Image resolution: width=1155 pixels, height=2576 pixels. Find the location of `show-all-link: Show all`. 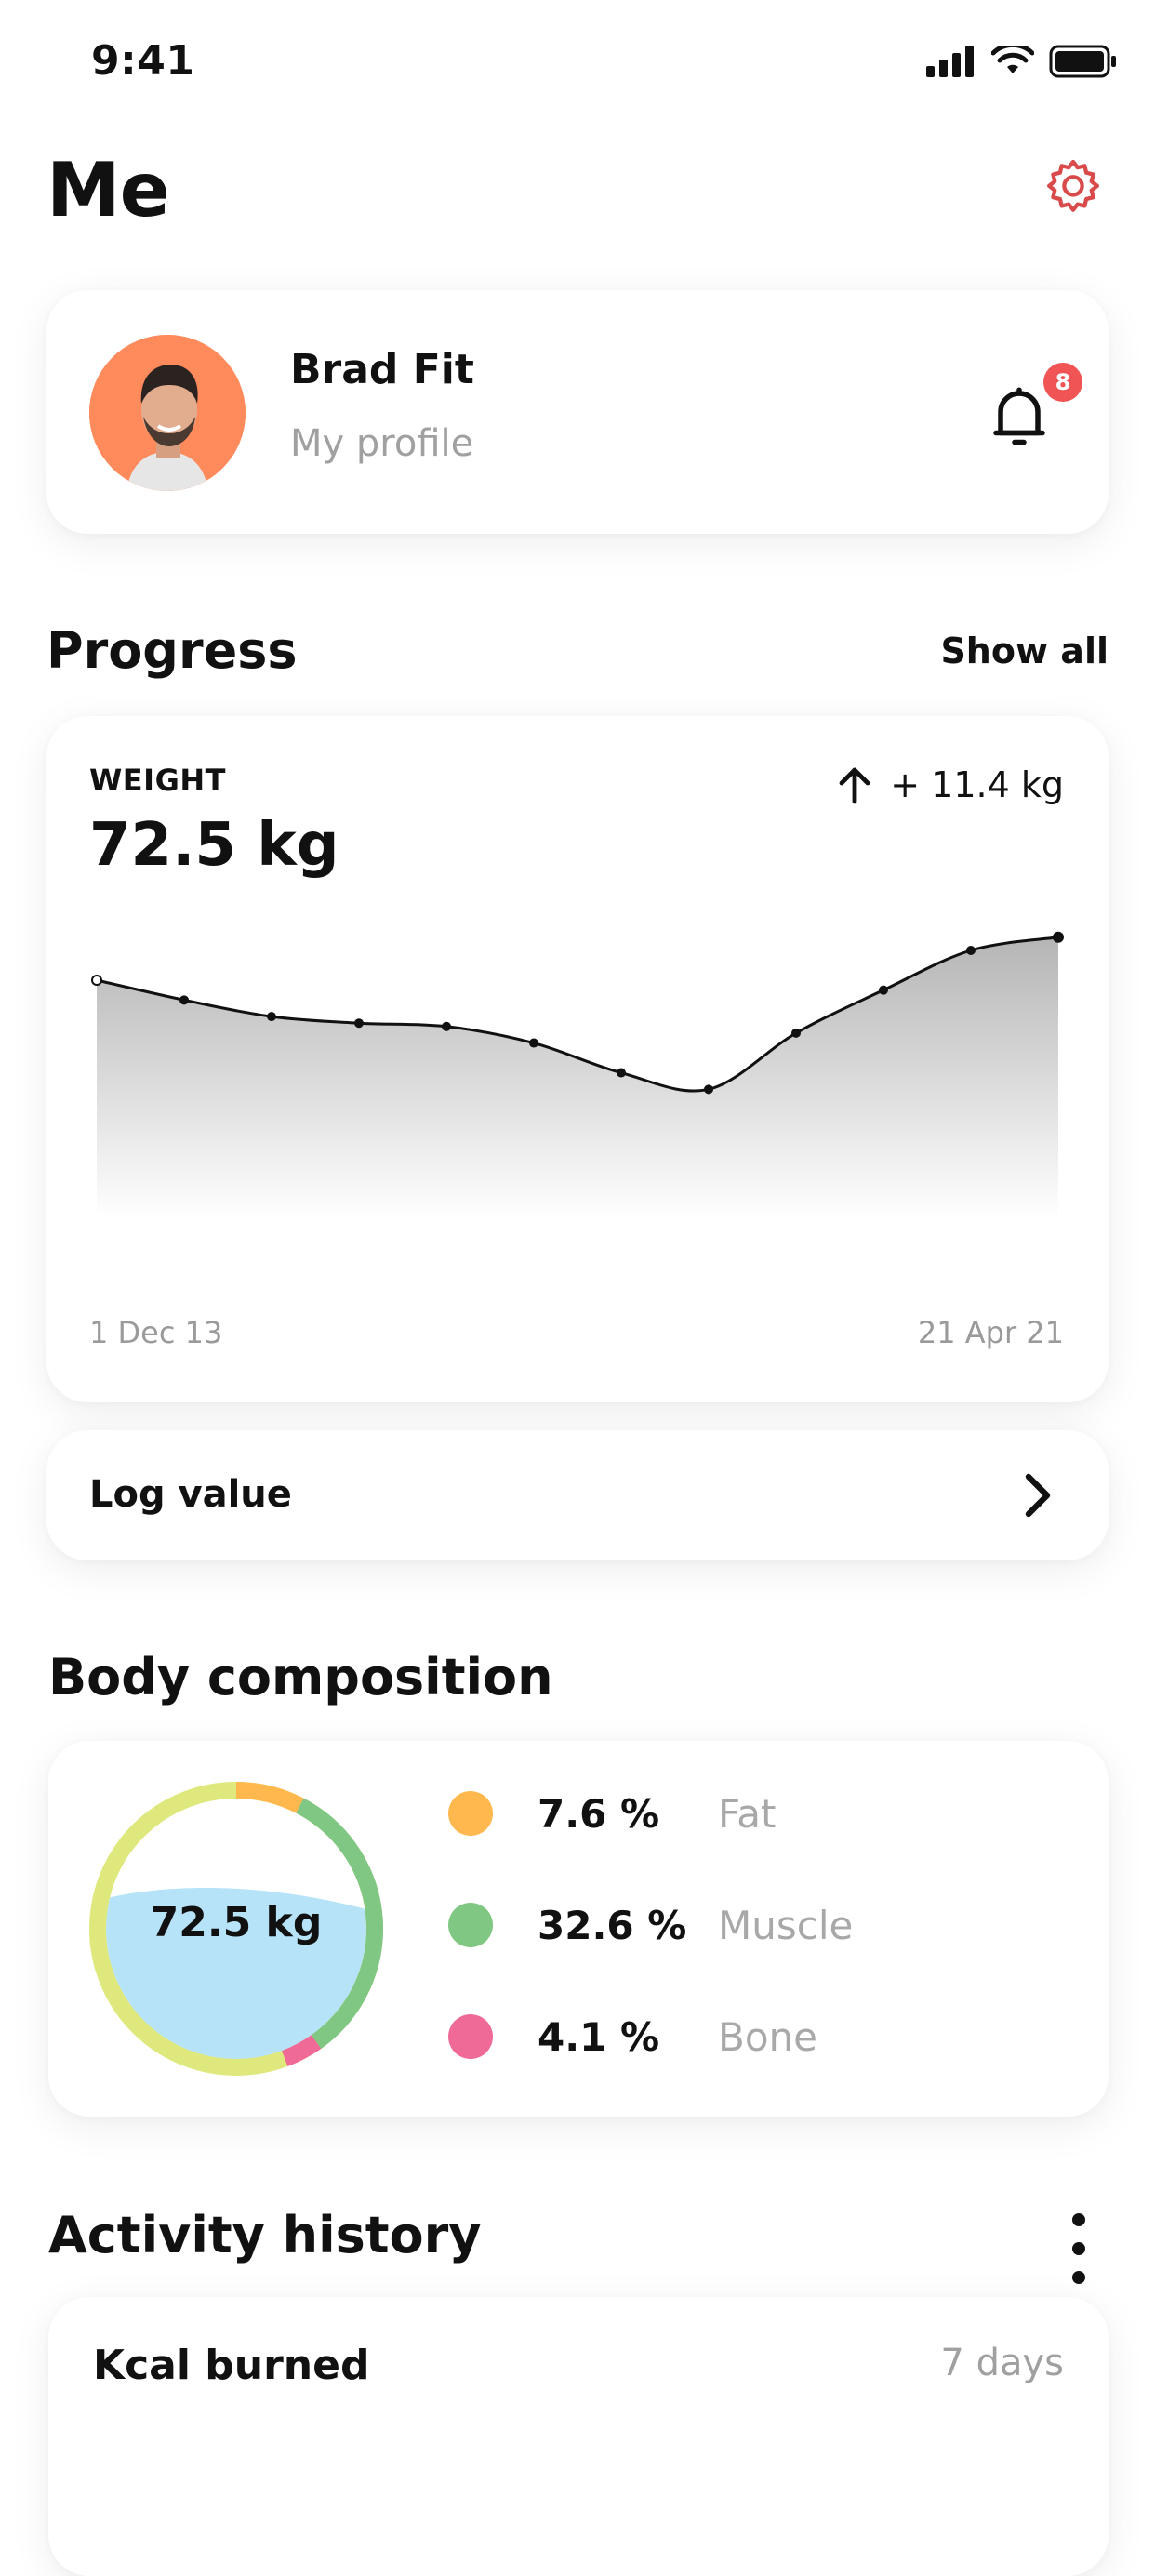

show-all-link: Show all is located at coordinates (1024, 651).